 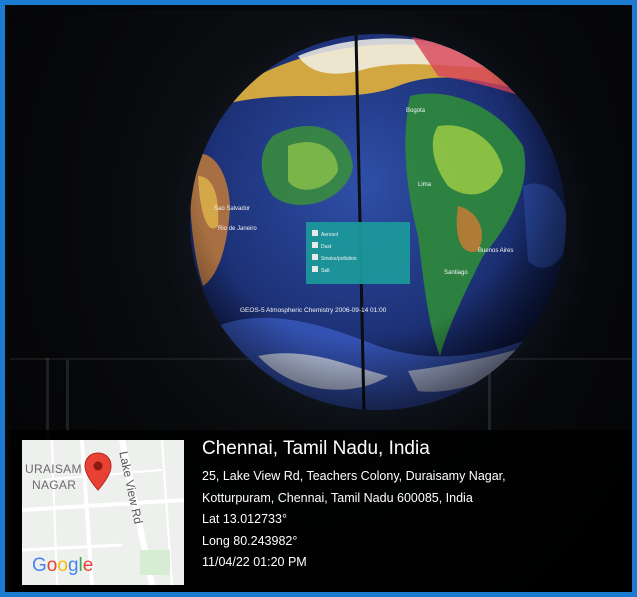 What do you see at coordinates (329, 235) in the screenshot?
I see `globe-legend-item: Aerosol` at bounding box center [329, 235].